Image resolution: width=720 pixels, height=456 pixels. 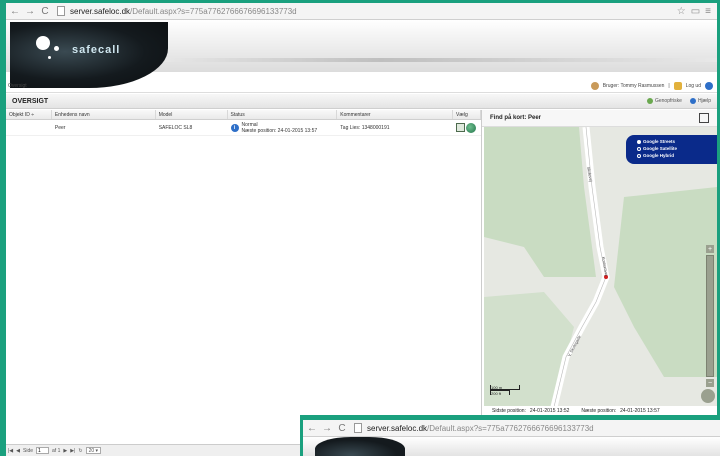 I want to click on last-page-icon: ▶|, so click(x=72, y=451).